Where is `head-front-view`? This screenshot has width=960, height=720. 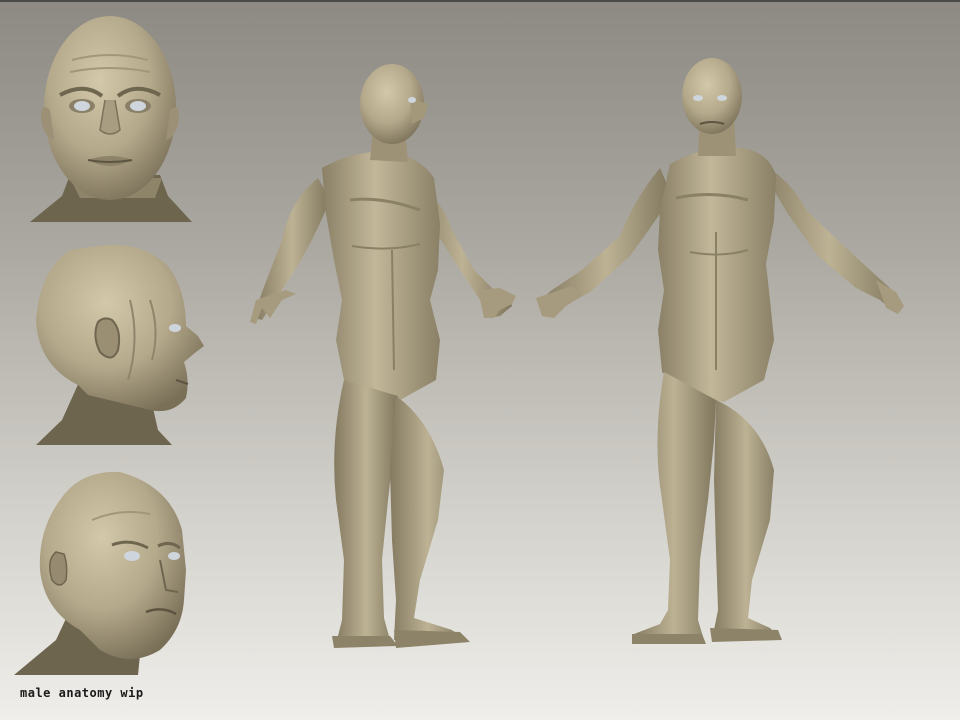
head-front-view is located at coordinates (111, 119).